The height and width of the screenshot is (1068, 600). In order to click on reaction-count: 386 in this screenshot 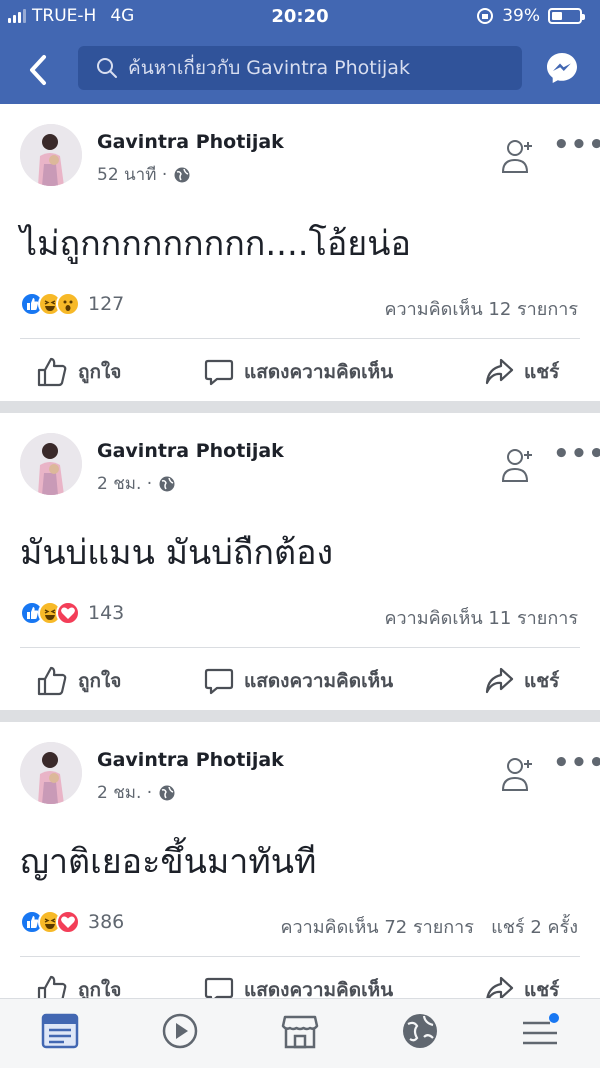, I will do `click(106, 922)`.